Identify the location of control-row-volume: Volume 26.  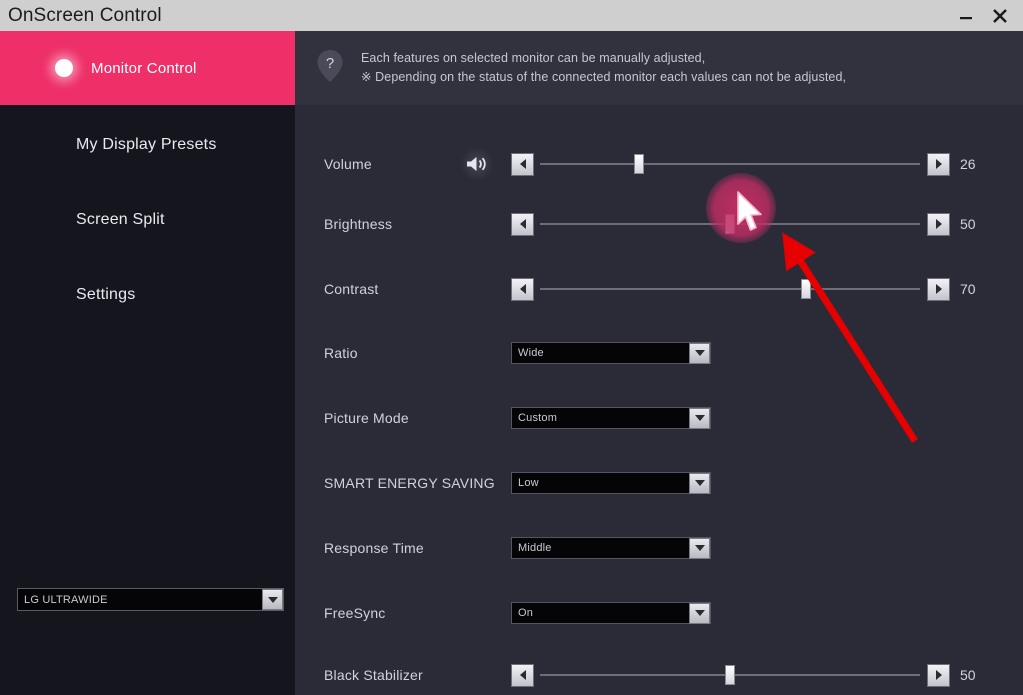
(659, 164).